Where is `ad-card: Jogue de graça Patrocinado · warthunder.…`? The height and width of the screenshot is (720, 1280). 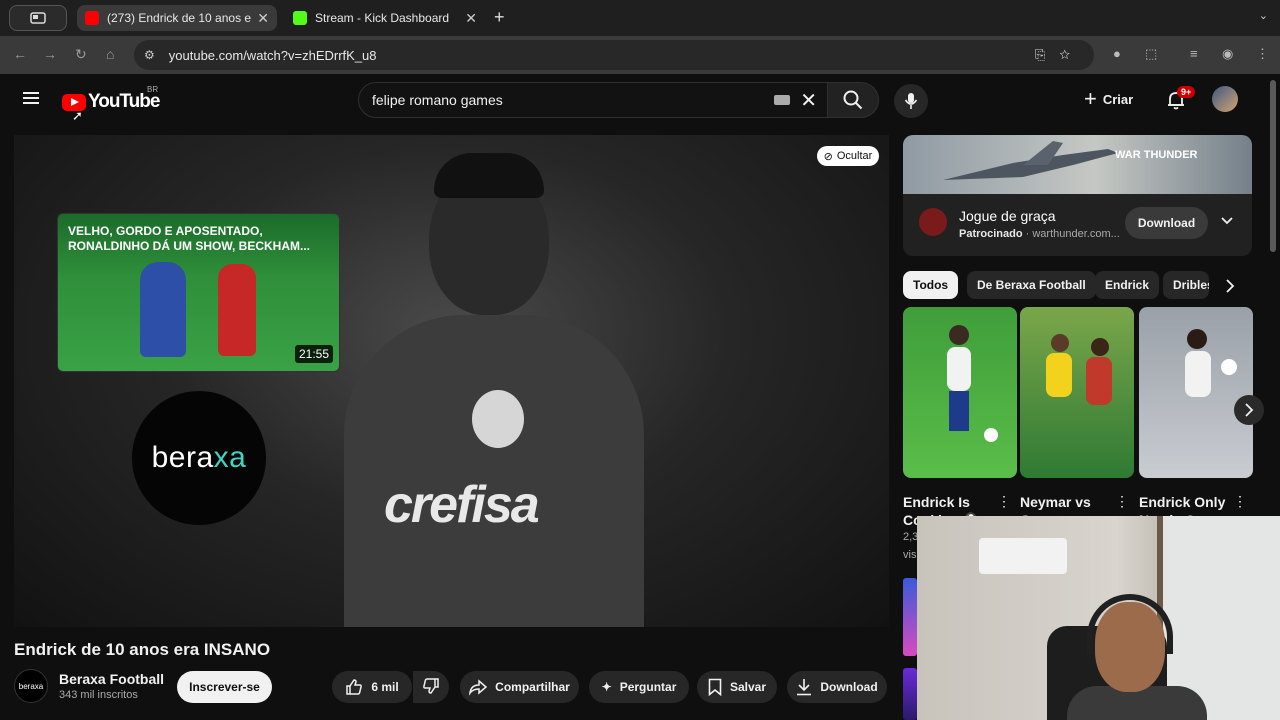 ad-card: Jogue de graça Patrocinado · warthunder.… is located at coordinates (1077, 225).